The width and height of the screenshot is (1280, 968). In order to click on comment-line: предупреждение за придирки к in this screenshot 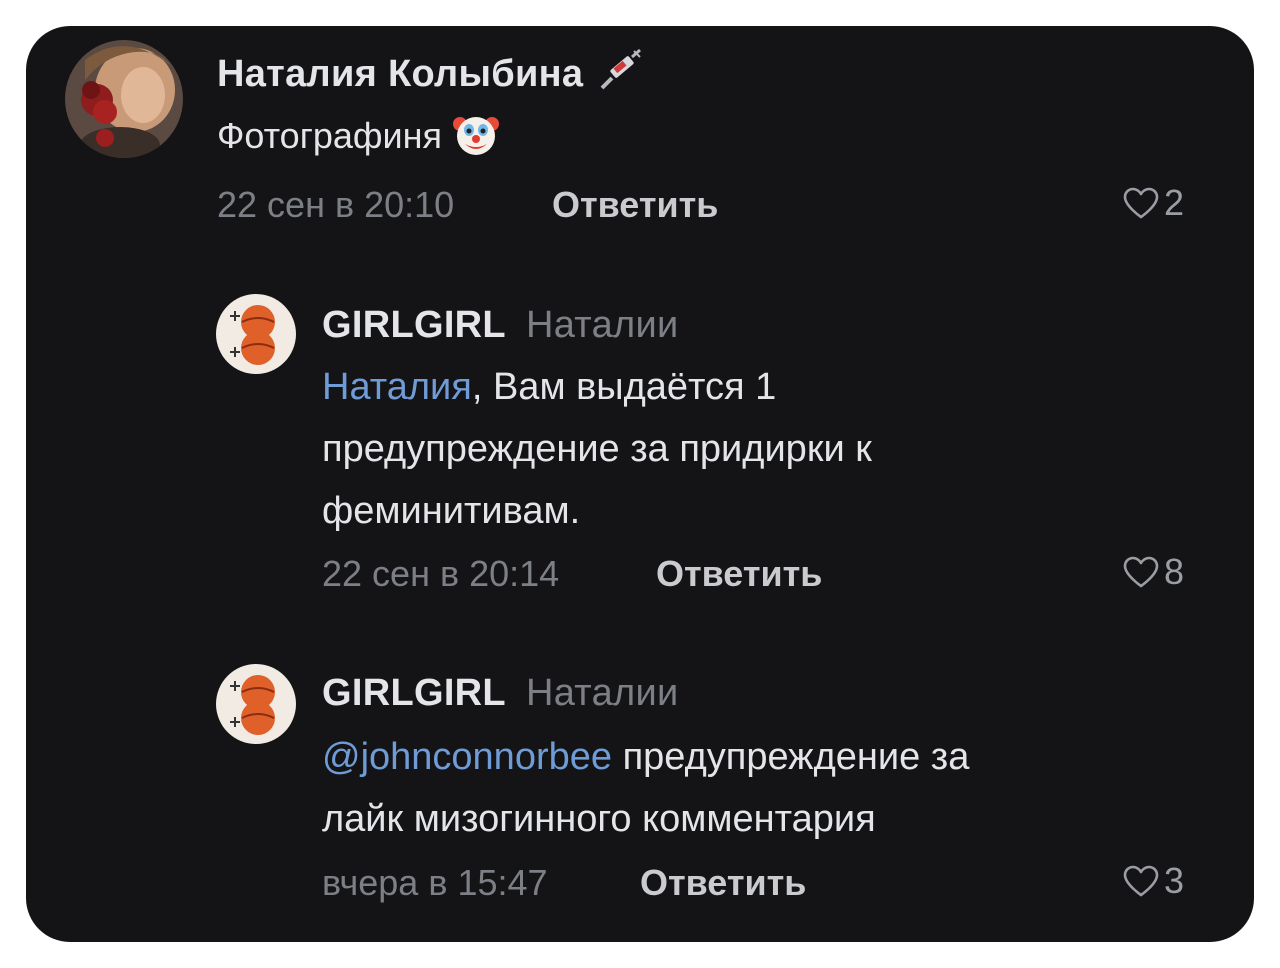, I will do `click(597, 449)`.